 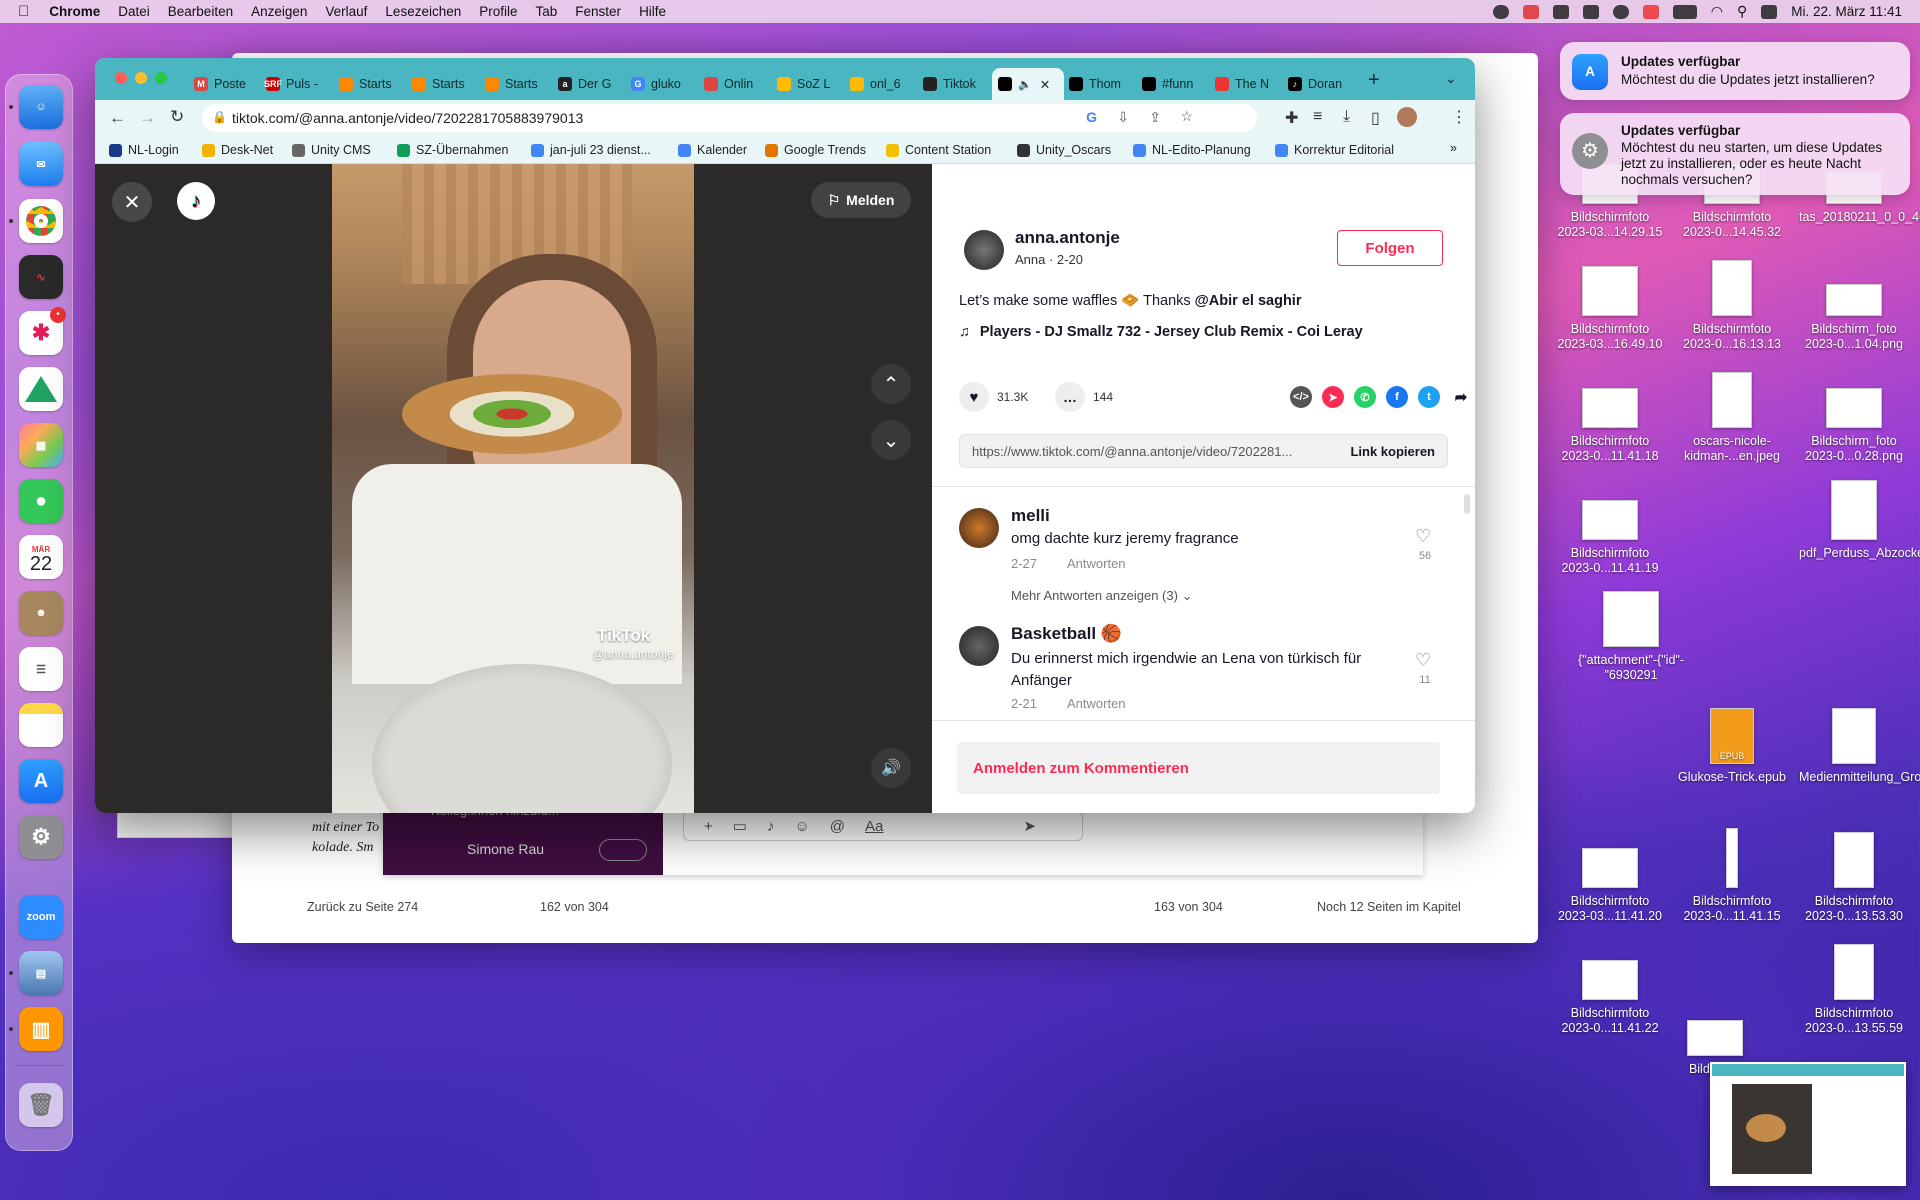 I want to click on google-drive-icon, so click(x=41, y=389).